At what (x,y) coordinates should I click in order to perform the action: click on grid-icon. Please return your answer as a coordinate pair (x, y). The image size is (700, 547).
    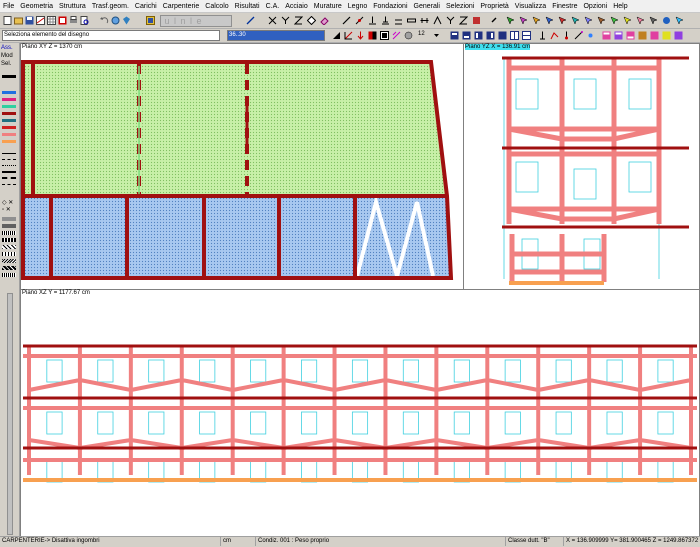
    Looking at the image, I should click on (51, 20).